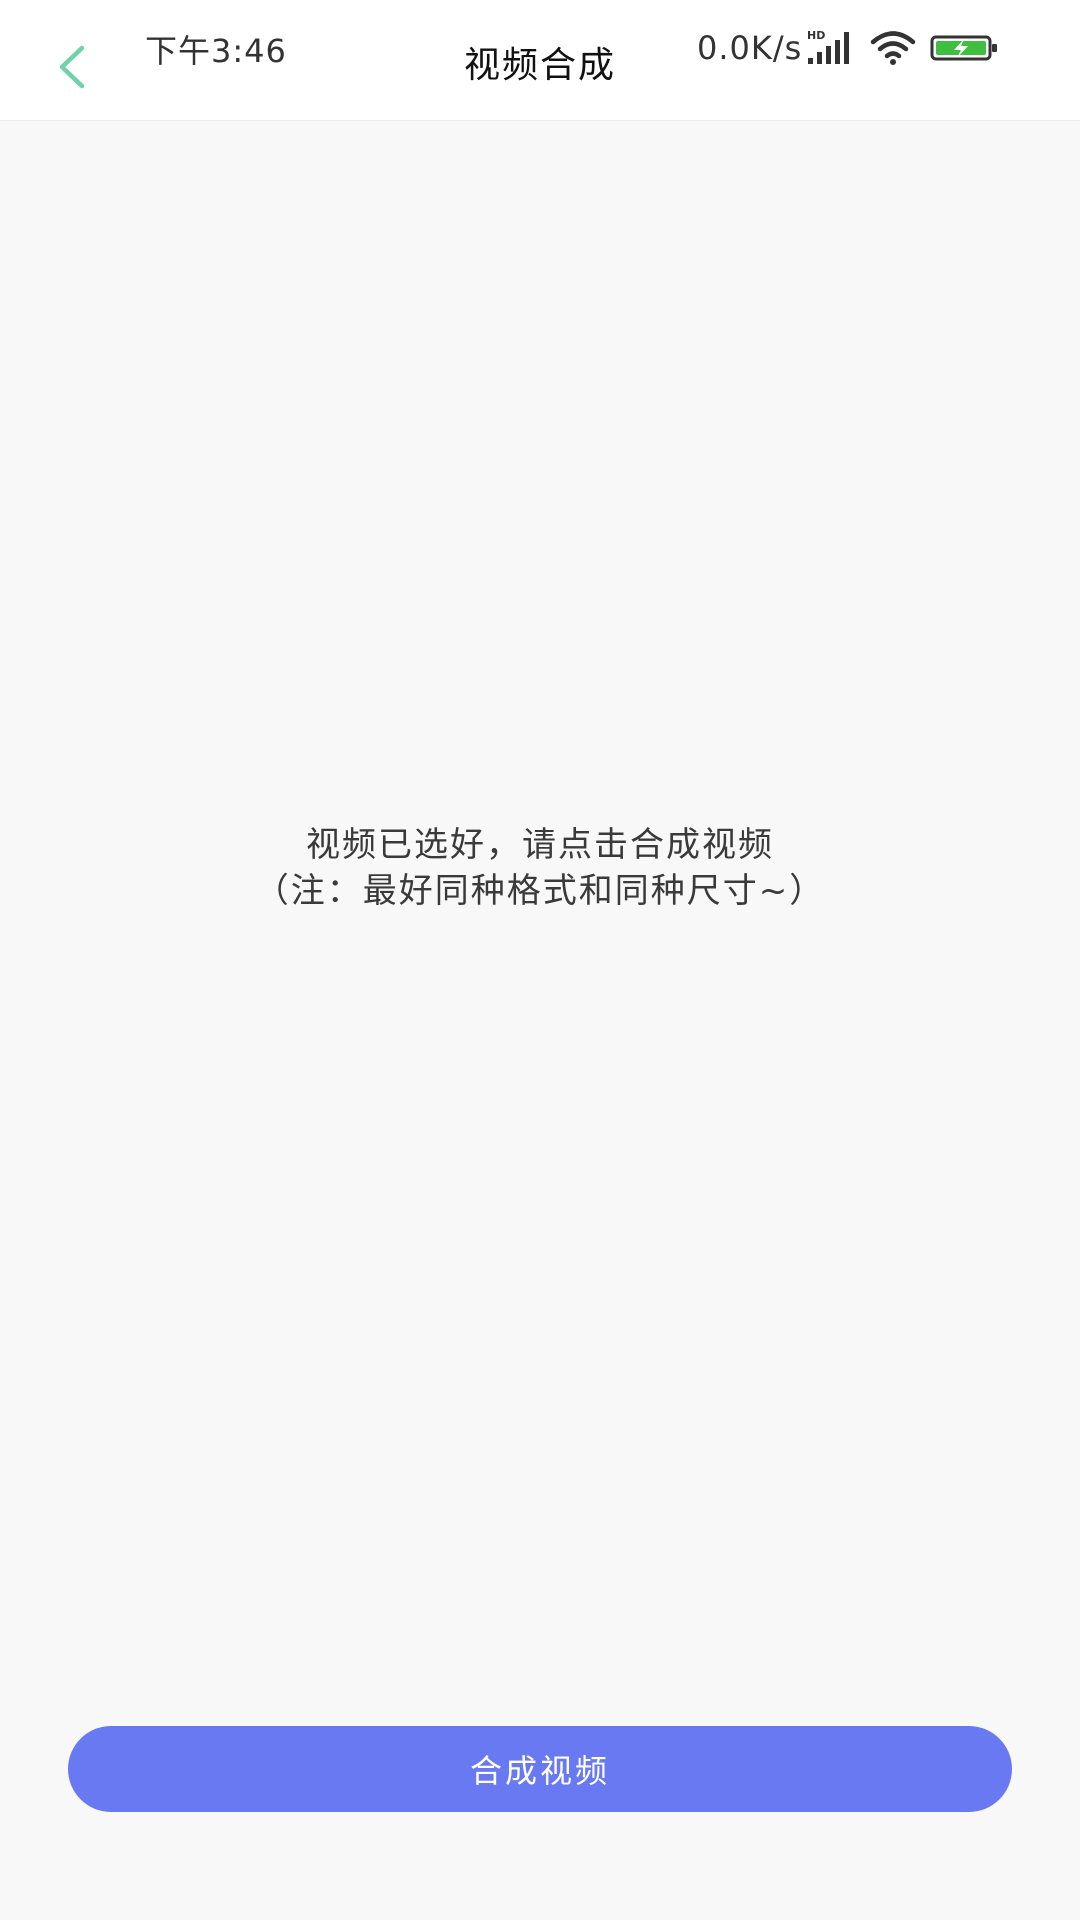  I want to click on status-indicators: 0.0K/s HD, so click(848, 48).